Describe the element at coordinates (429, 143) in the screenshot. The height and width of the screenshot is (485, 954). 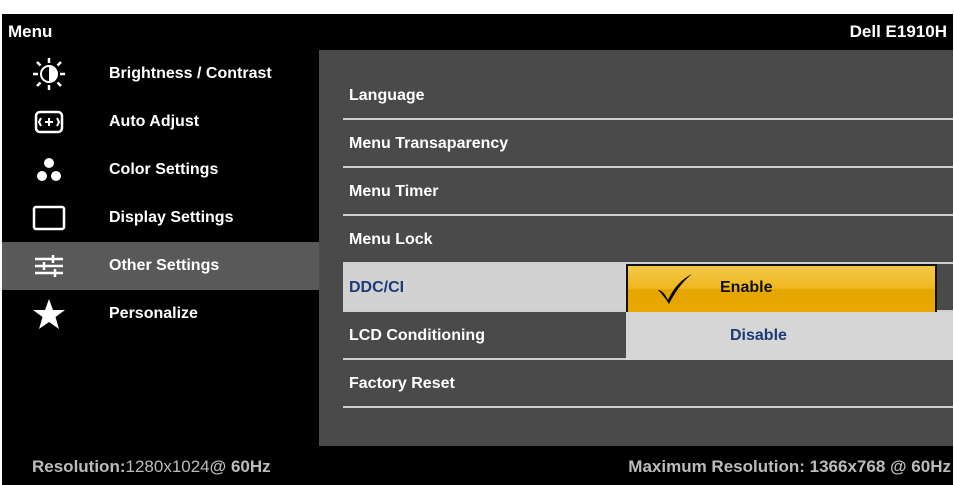
I see `option-label: Menu Transaparency` at that location.